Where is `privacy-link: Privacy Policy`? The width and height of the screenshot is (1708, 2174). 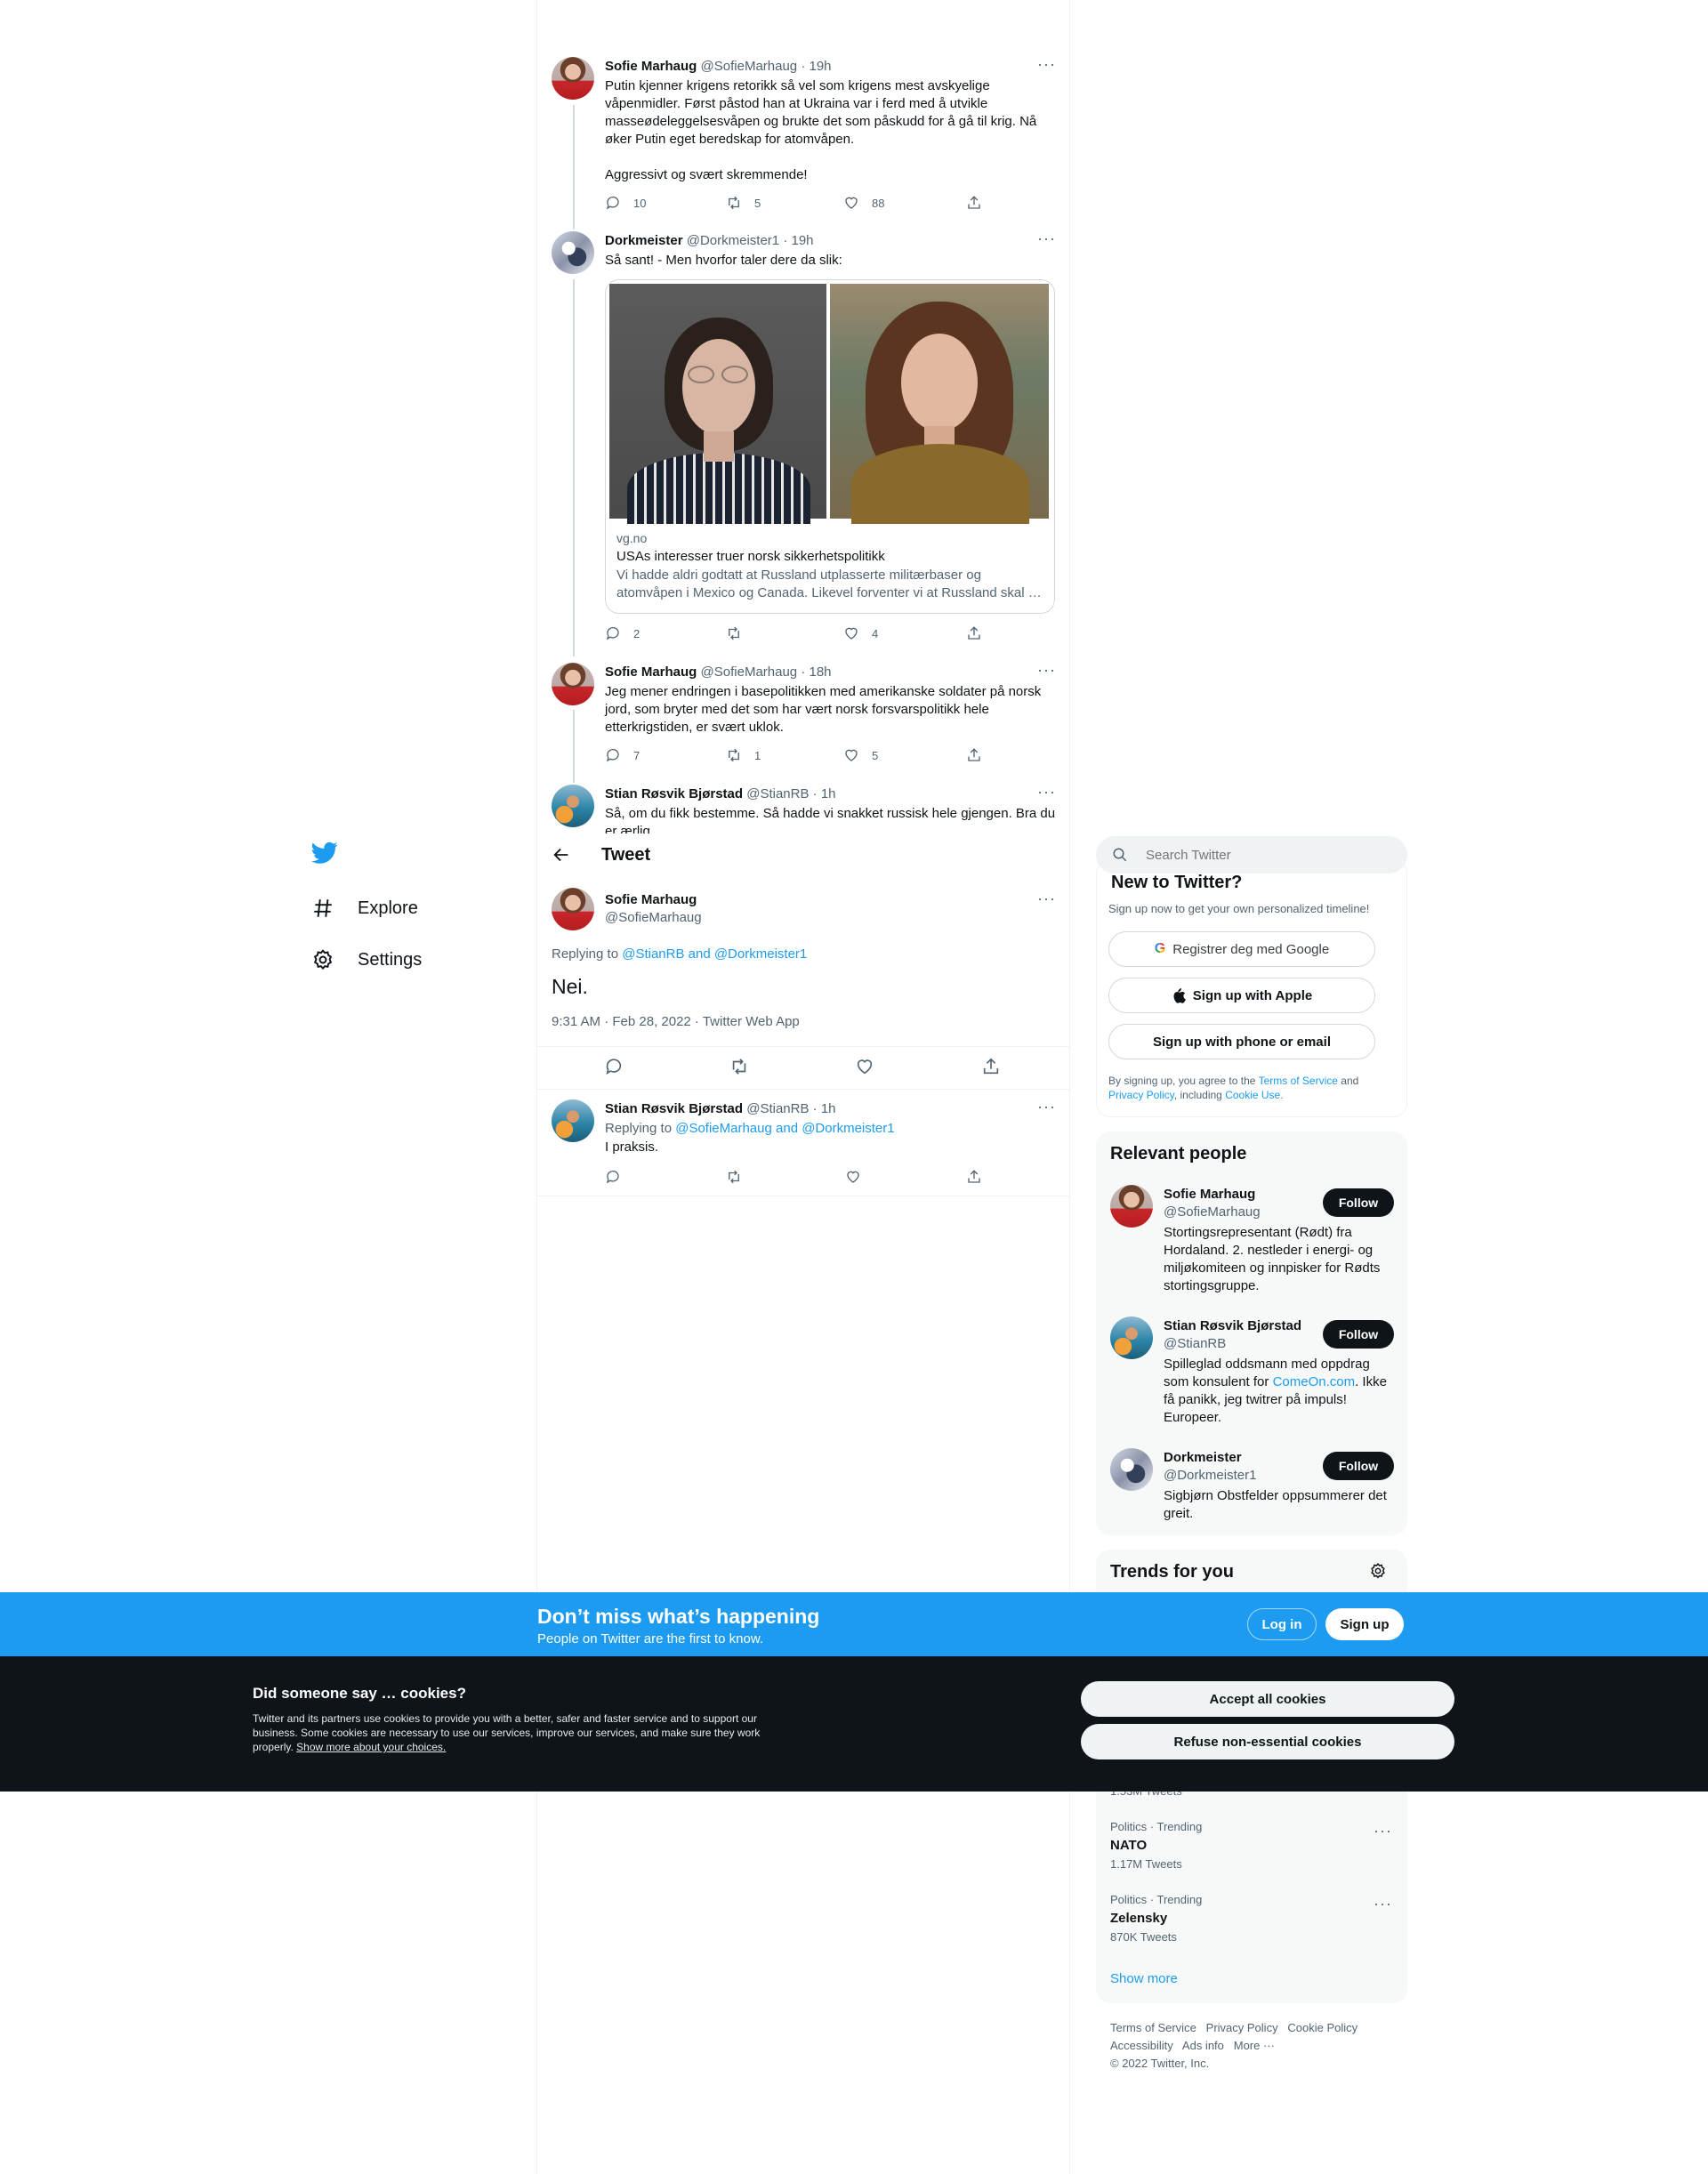
privacy-link: Privacy Policy is located at coordinates (1141, 1095).